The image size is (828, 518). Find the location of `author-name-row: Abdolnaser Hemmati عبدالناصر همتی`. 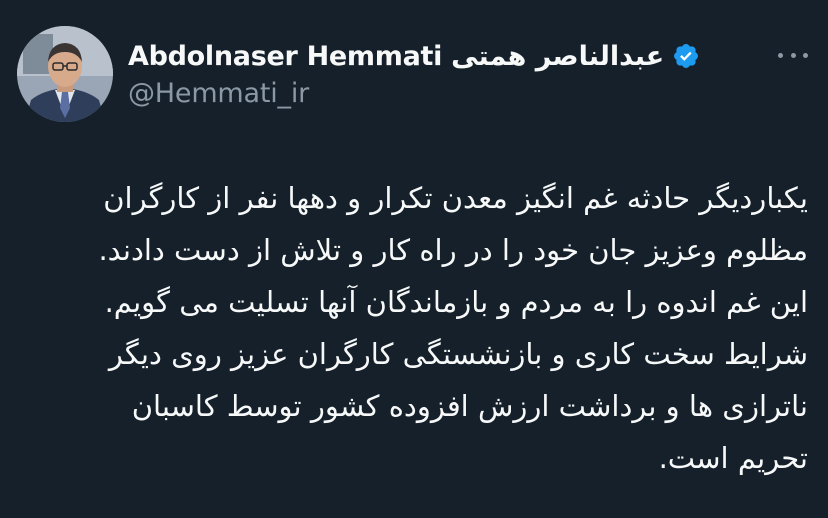

author-name-row: Abdolnaser Hemmati عبدالناصر همتی is located at coordinates (414, 56).